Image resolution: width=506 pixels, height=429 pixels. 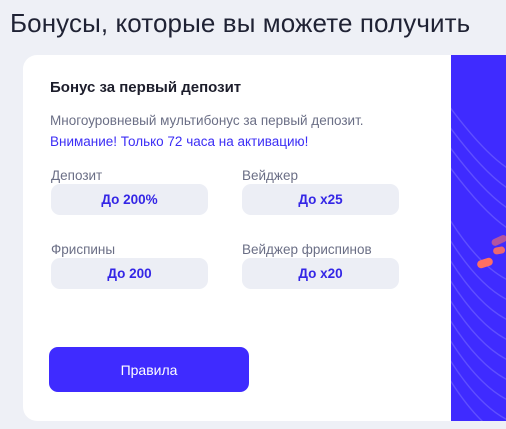 What do you see at coordinates (83, 249) in the screenshot?
I see `freespins-label: Фриспины` at bounding box center [83, 249].